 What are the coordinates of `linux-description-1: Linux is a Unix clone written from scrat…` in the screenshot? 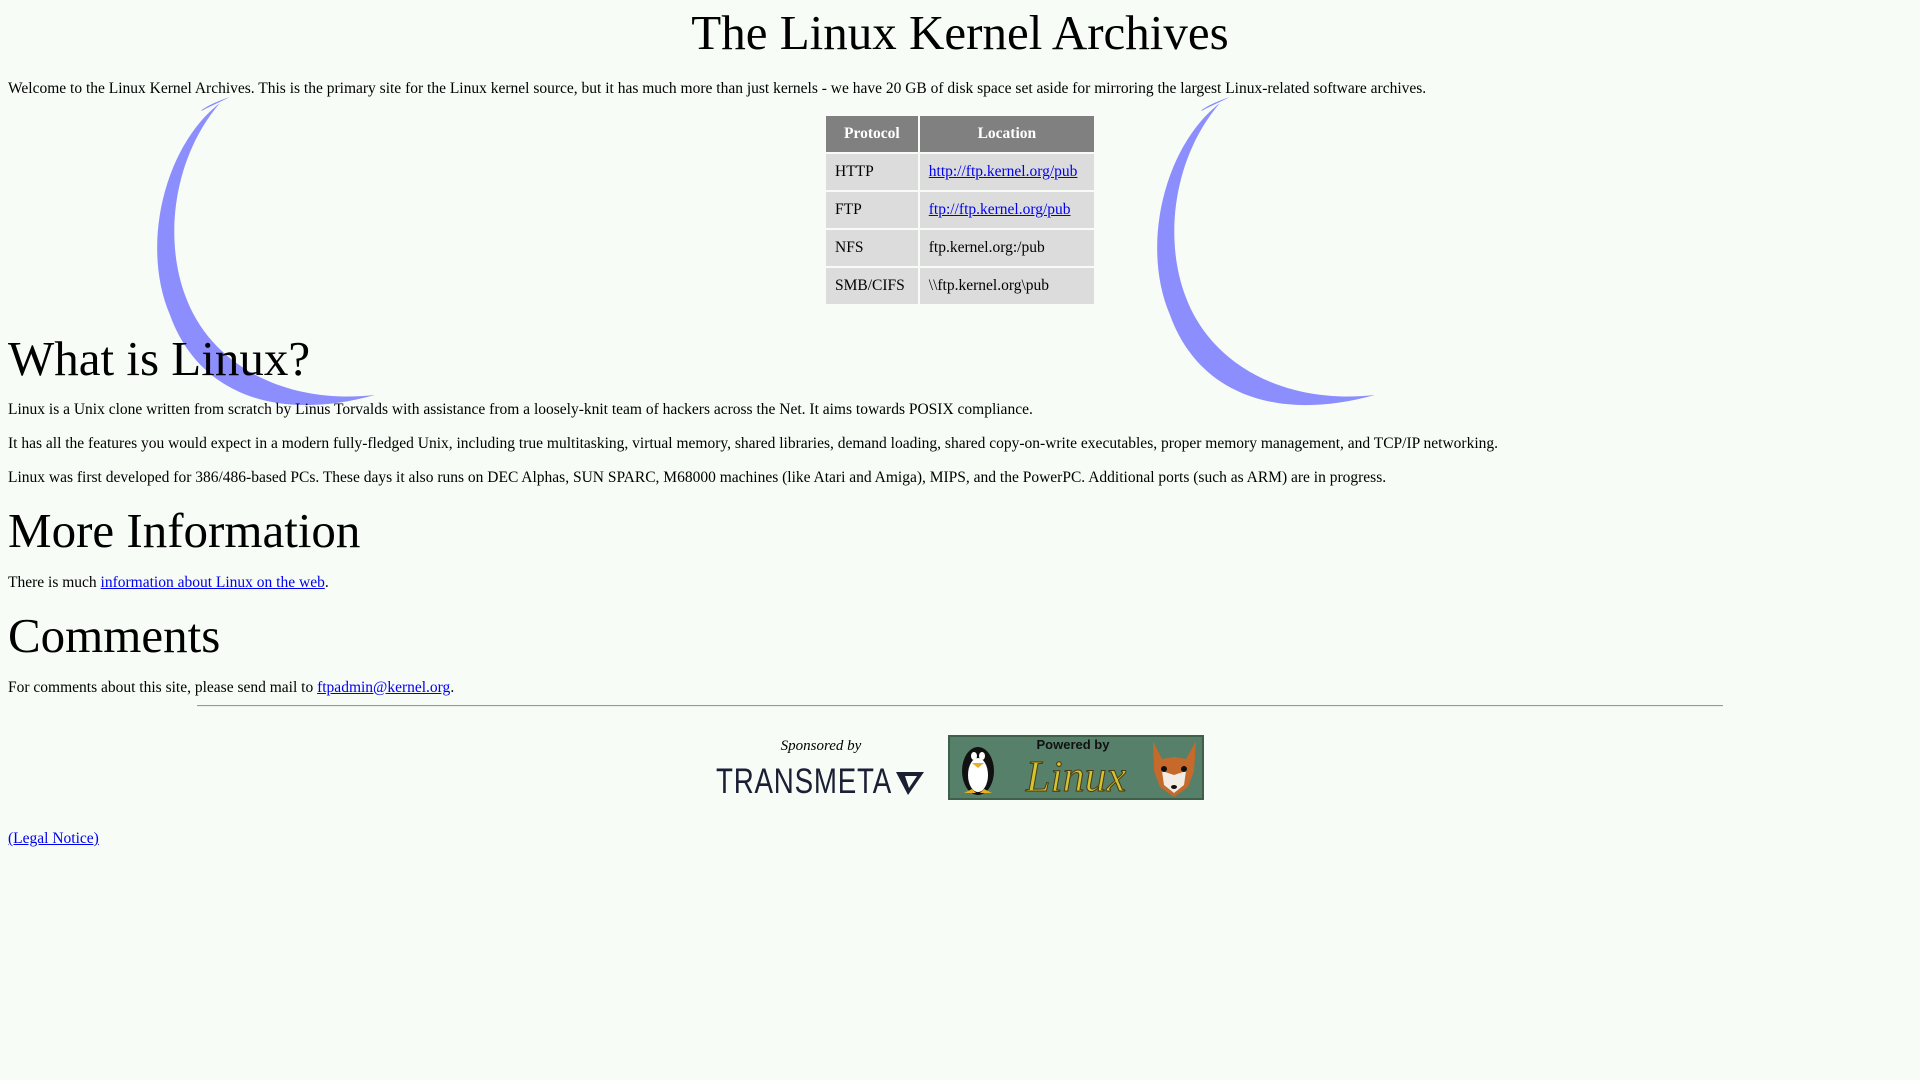 It's located at (520, 409).